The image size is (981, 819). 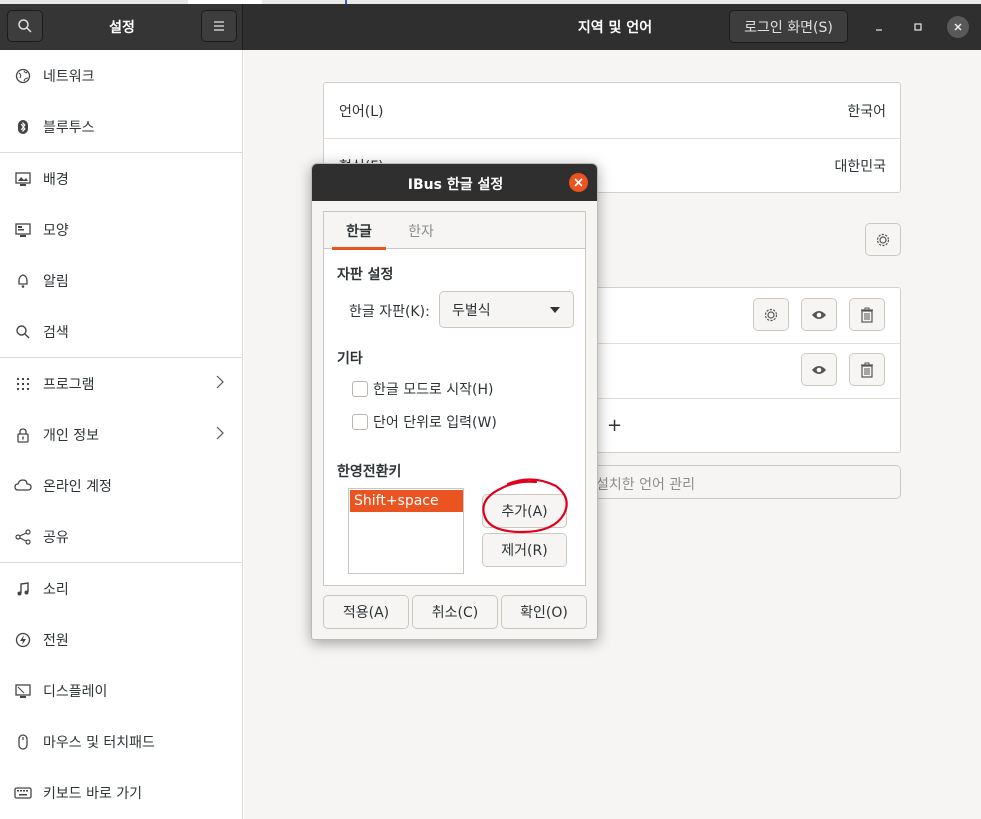 I want to click on dialog-close-button, so click(x=578, y=182).